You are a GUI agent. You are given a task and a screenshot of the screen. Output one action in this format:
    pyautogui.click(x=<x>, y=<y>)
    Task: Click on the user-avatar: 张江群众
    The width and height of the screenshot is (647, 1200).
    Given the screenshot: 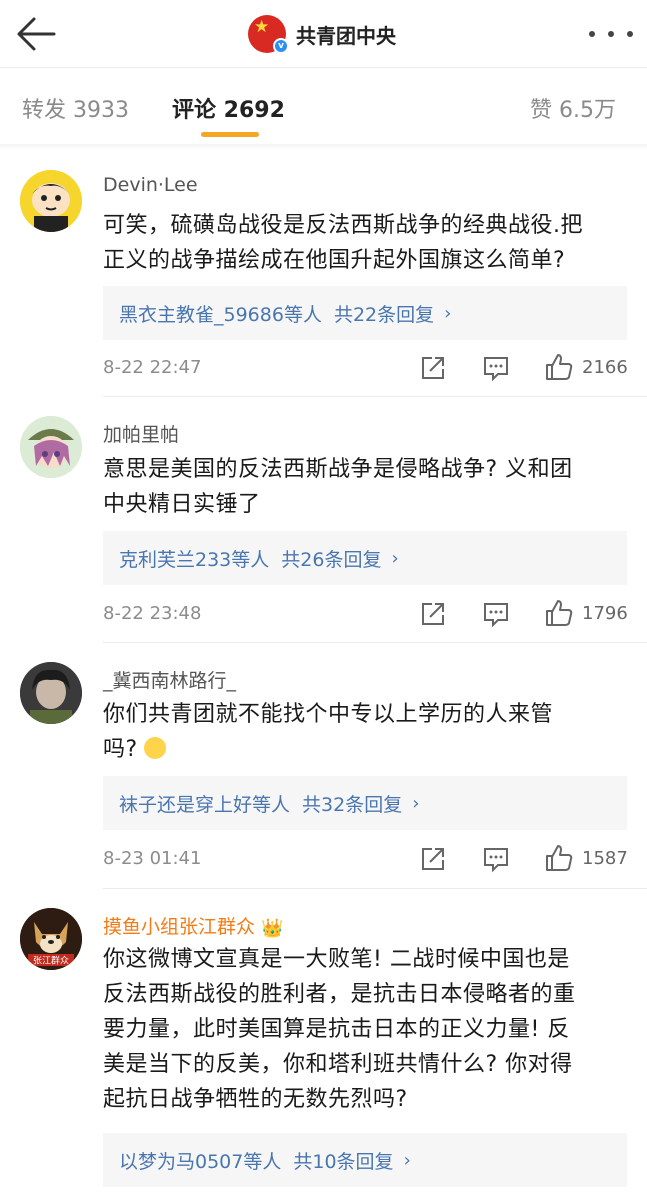 What is the action you would take?
    pyautogui.click(x=51, y=939)
    